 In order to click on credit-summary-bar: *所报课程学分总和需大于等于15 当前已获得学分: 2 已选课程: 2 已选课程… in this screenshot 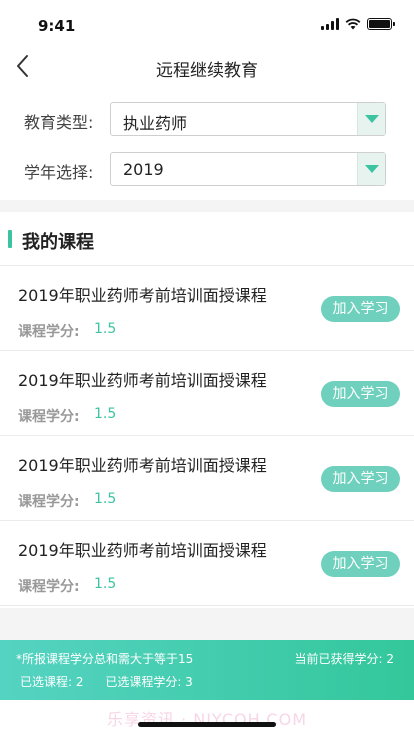, I will do `click(207, 670)`.